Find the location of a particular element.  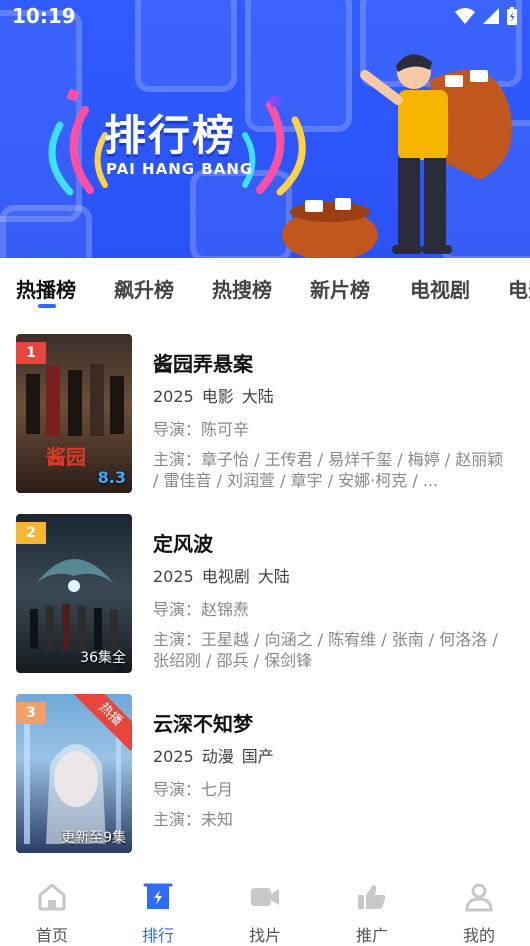

wifi-icon is located at coordinates (465, 16).